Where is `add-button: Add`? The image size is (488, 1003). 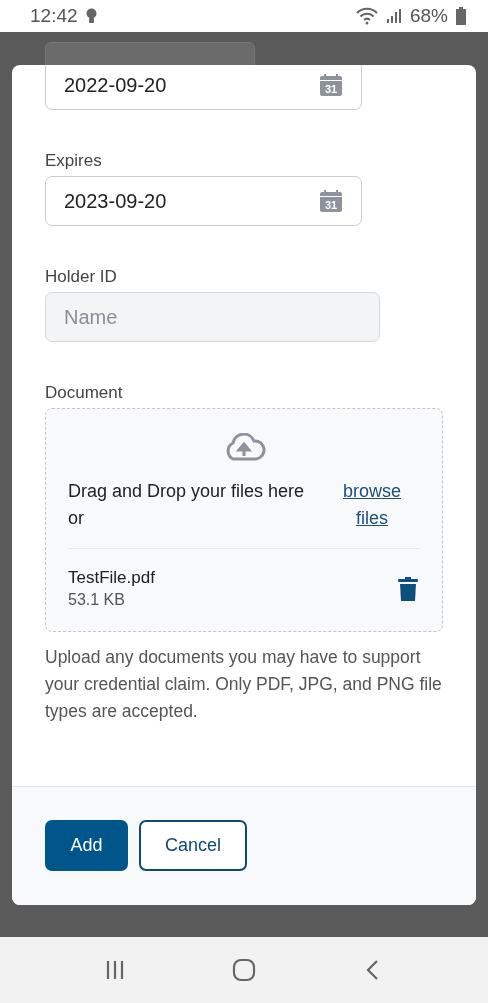 add-button: Add is located at coordinates (86, 845).